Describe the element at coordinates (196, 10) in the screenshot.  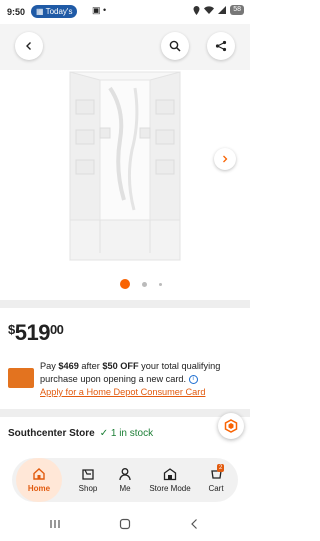
I see `location-icon` at that location.